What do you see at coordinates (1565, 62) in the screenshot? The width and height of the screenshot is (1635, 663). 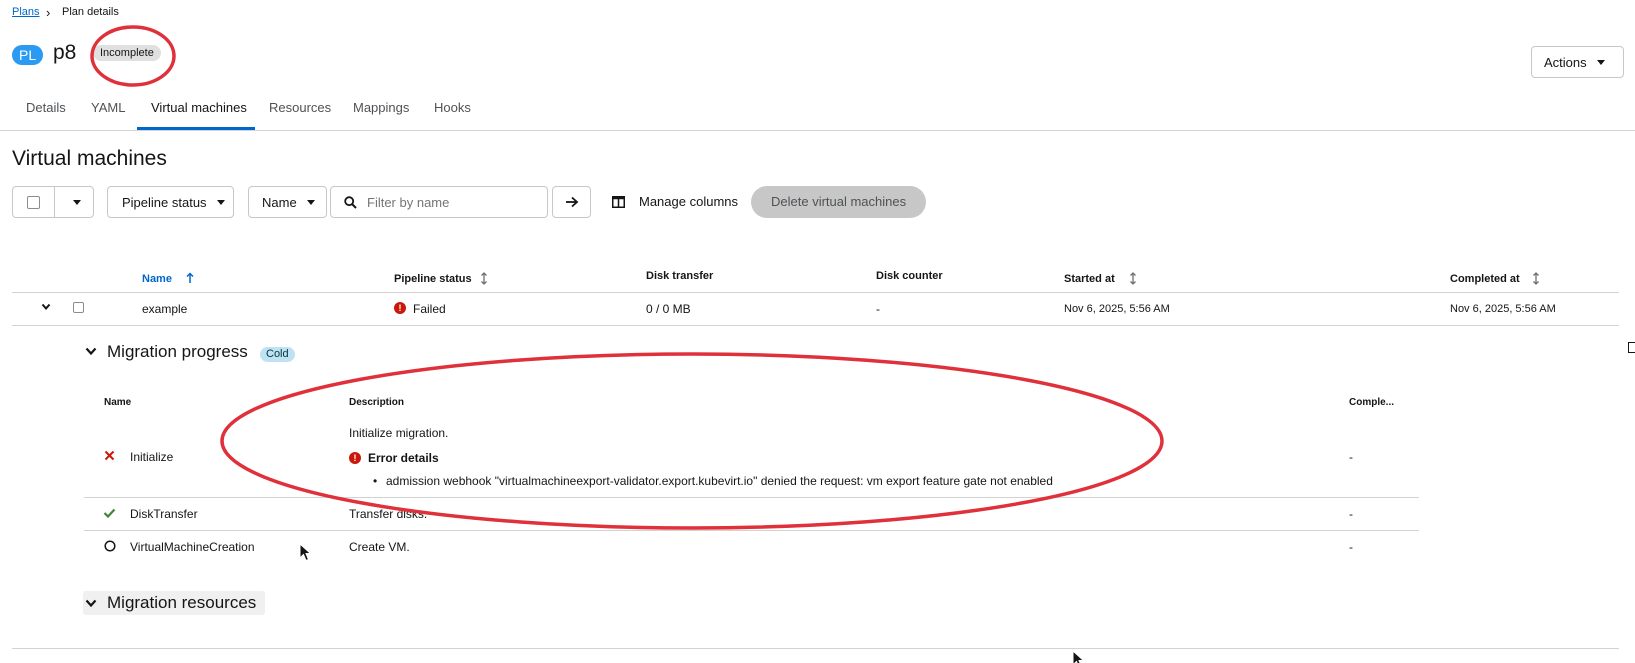 I see `actions-label: Actions` at bounding box center [1565, 62].